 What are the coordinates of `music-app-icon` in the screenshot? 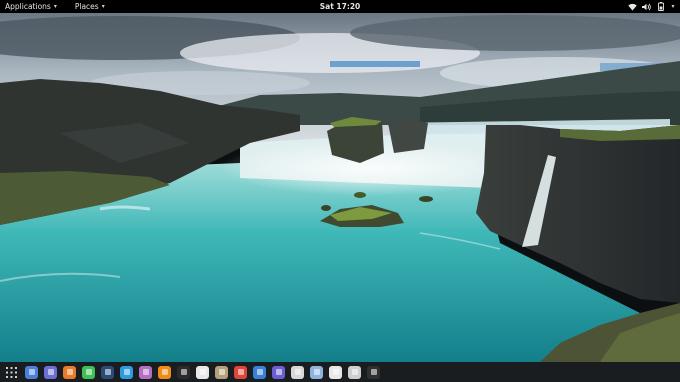 It's located at (202, 372).